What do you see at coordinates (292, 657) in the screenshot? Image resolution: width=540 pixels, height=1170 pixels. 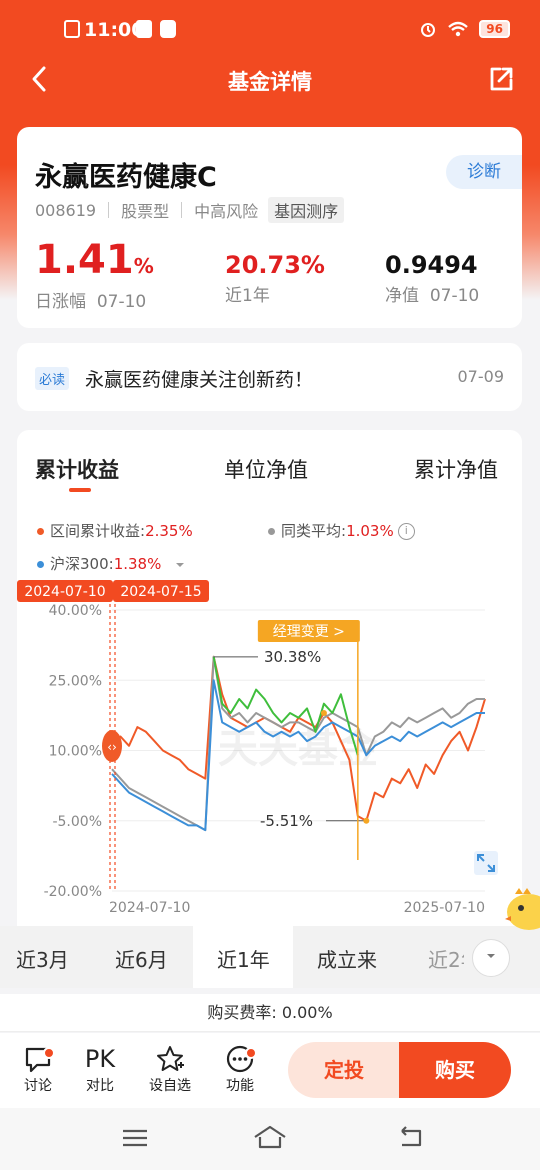 I see `max-label: 30.38%` at bounding box center [292, 657].